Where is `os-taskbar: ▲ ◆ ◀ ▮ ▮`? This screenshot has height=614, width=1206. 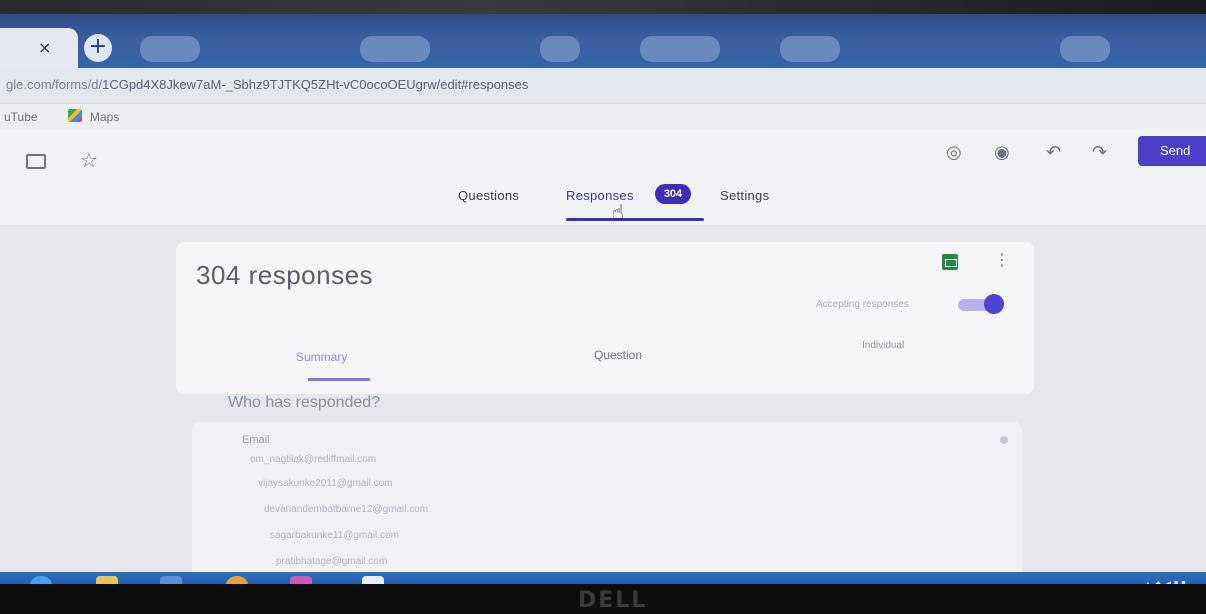 os-taskbar: ▲ ◆ ◀ ▮ ▮ is located at coordinates (603, 578).